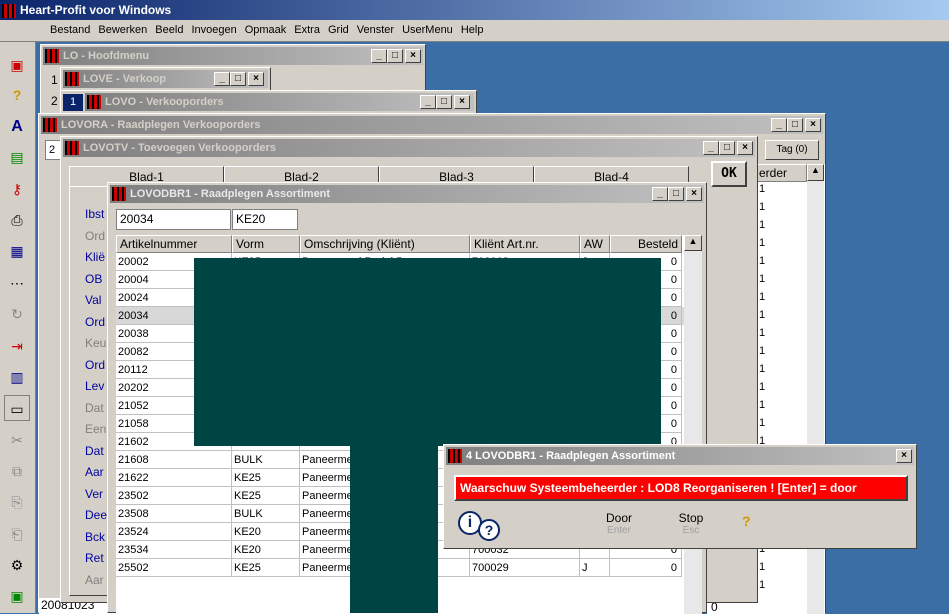 The image size is (949, 614). I want to click on menu-beeld: Beeld, so click(169, 30).